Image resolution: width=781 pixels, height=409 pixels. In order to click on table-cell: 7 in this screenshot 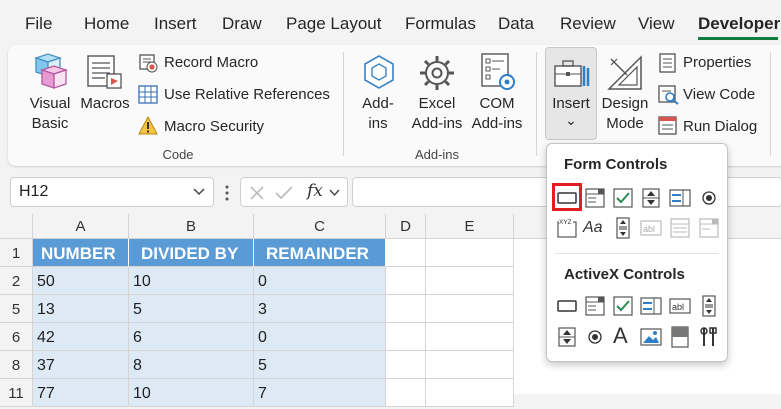, I will do `click(320, 393)`.